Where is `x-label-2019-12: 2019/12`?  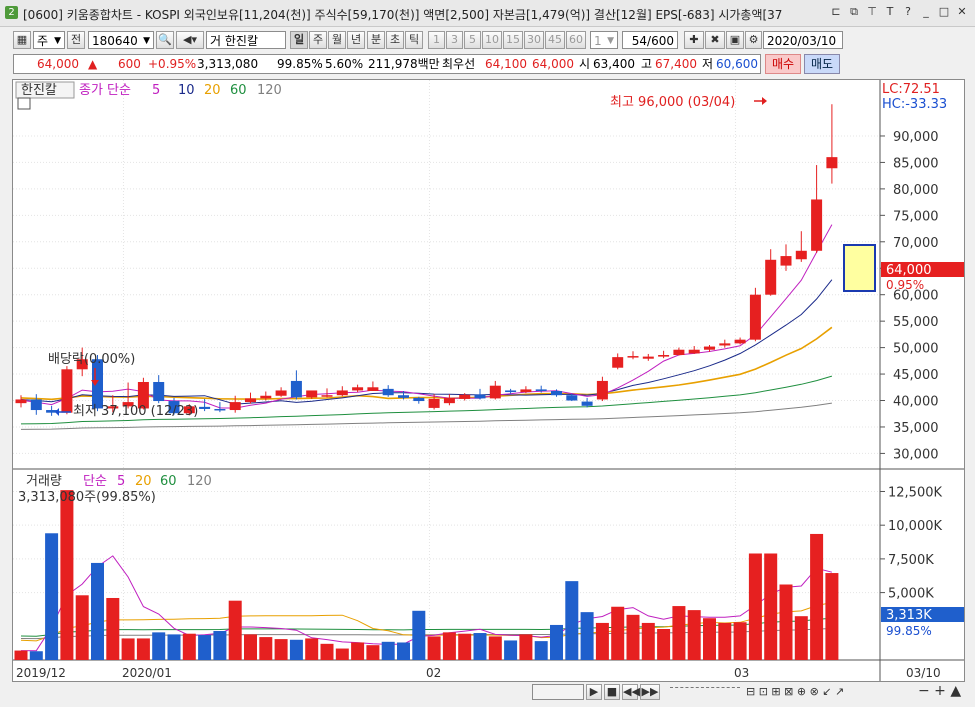 x-label-2019-12: 2019/12 is located at coordinates (41, 673).